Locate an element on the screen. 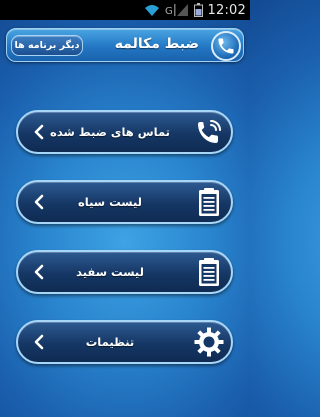 This screenshot has height=417, width=320. menu-item-label: تماس های ضبط شده is located at coordinates (110, 132).